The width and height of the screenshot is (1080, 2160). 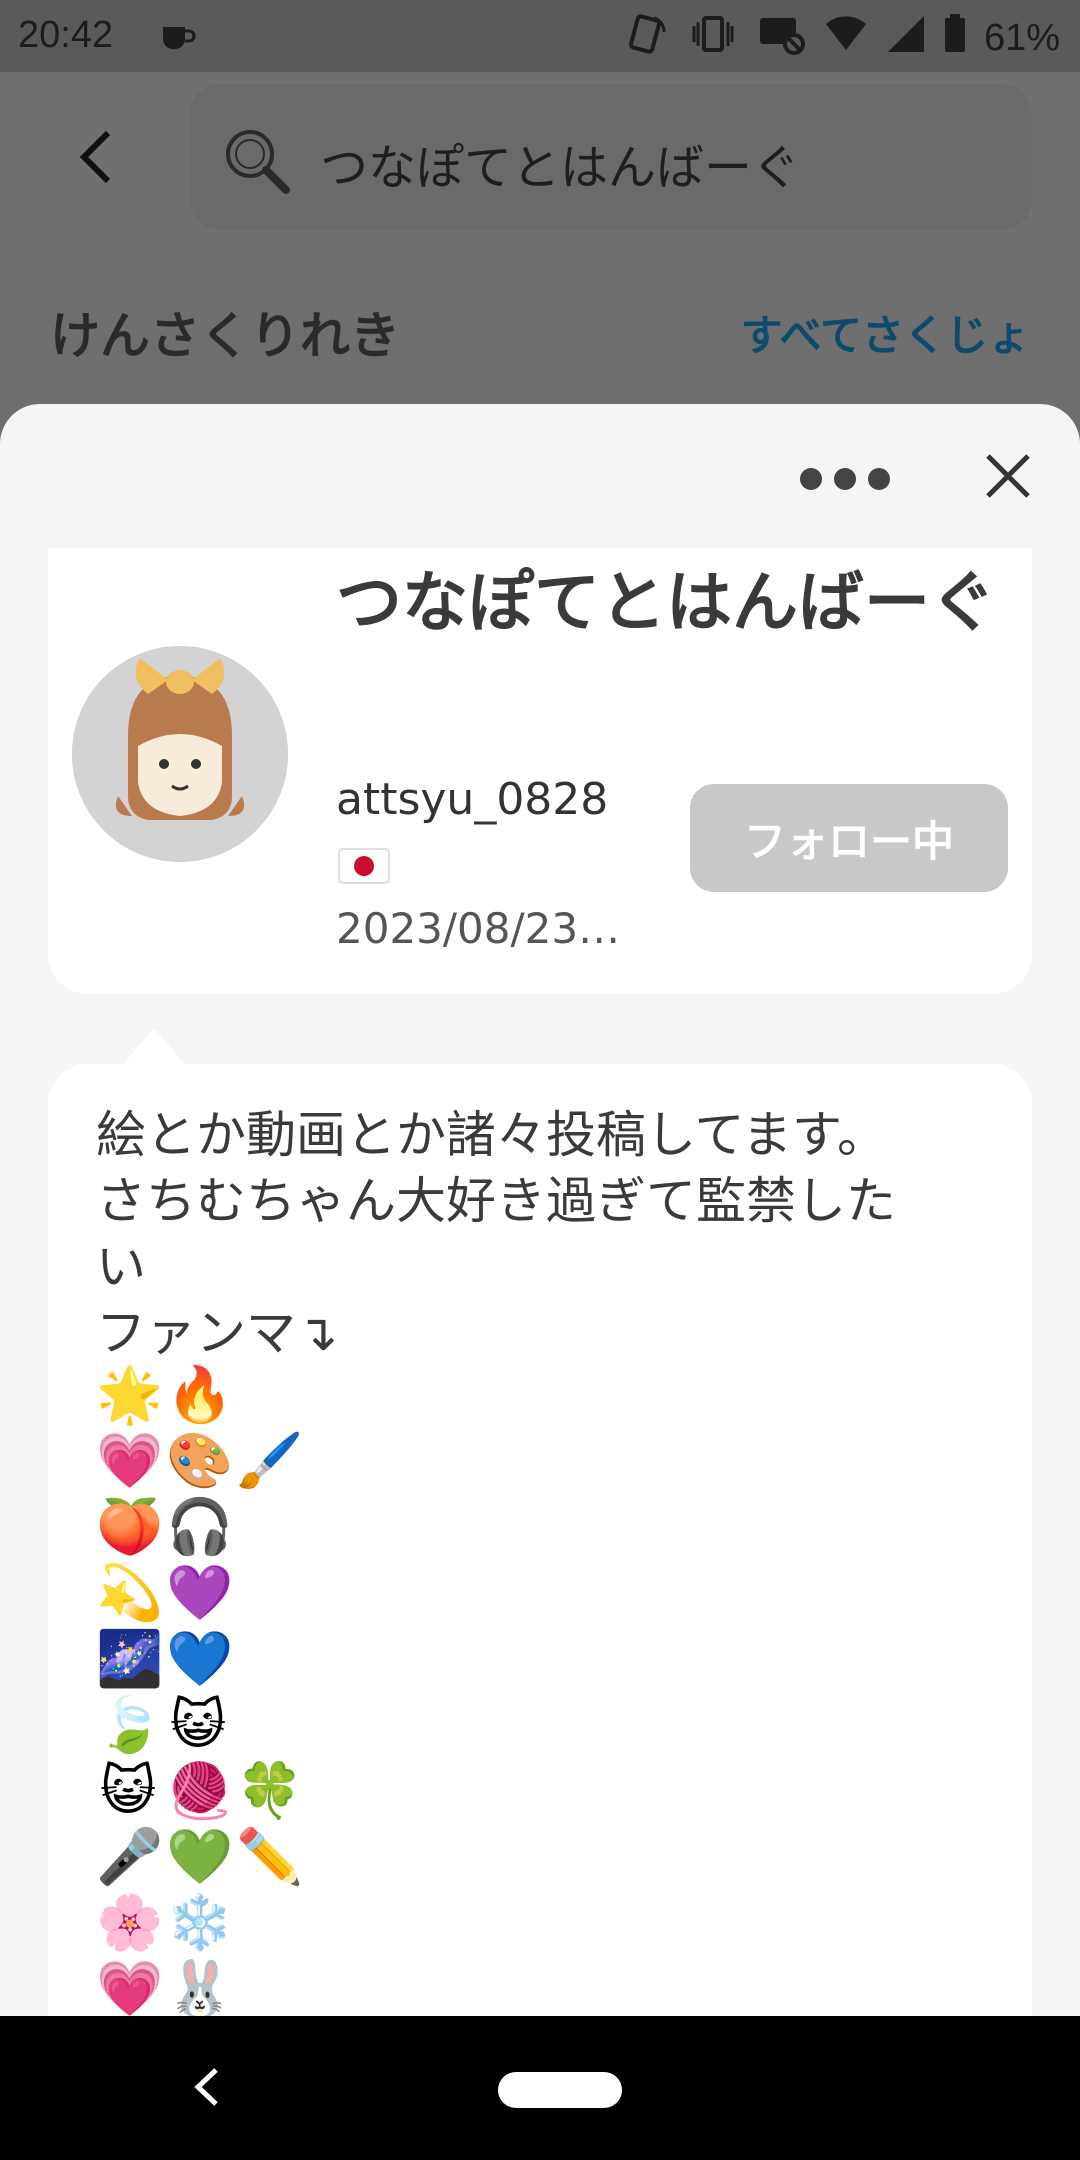 What do you see at coordinates (472, 799) in the screenshot?
I see `profile-username: attsyu_0828` at bounding box center [472, 799].